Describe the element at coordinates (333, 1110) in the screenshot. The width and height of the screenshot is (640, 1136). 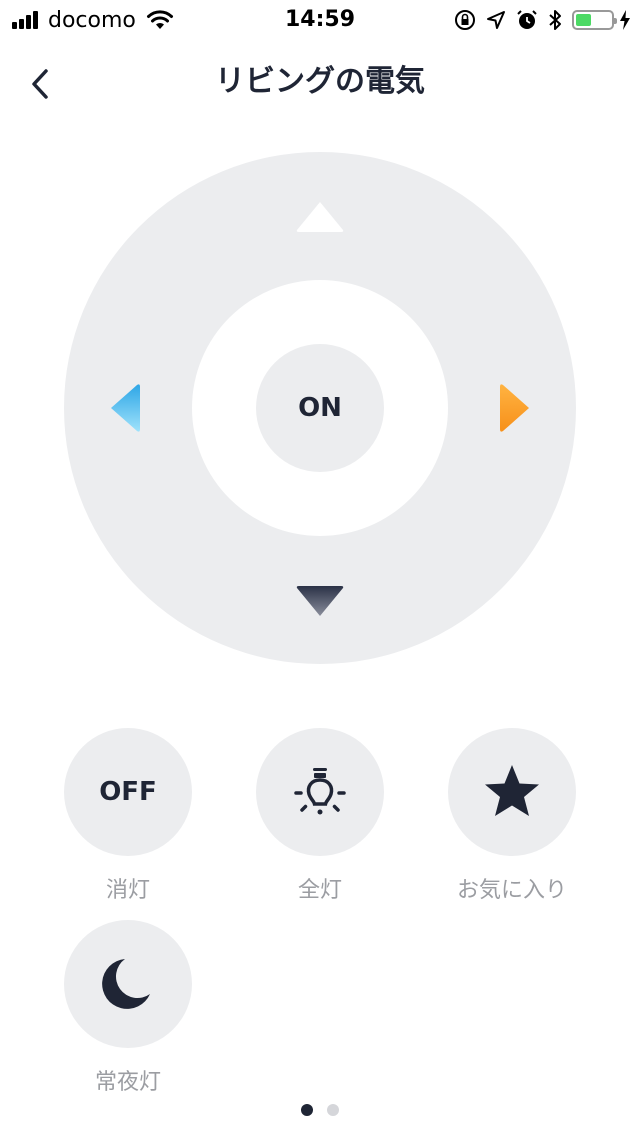
I see `page-dot` at that location.